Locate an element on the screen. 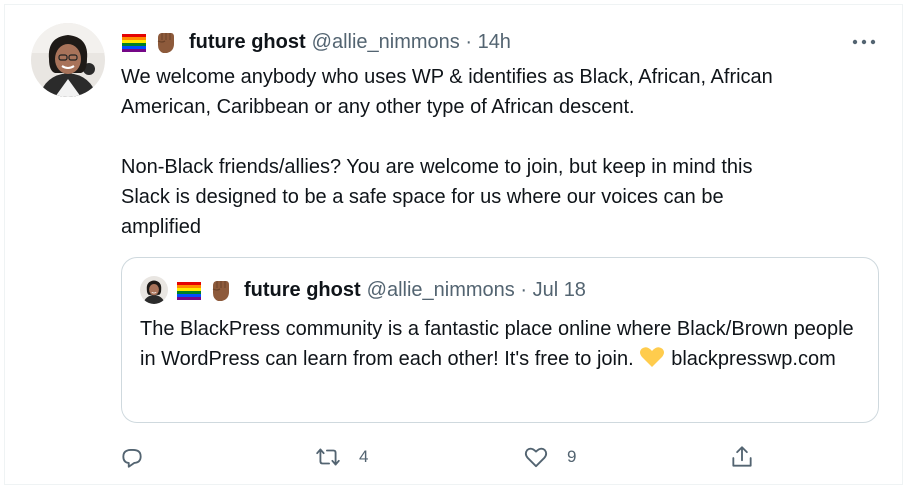 This screenshot has width=907, height=489. quoted-tweet-link: blackpresswp.com is located at coordinates (753, 359).